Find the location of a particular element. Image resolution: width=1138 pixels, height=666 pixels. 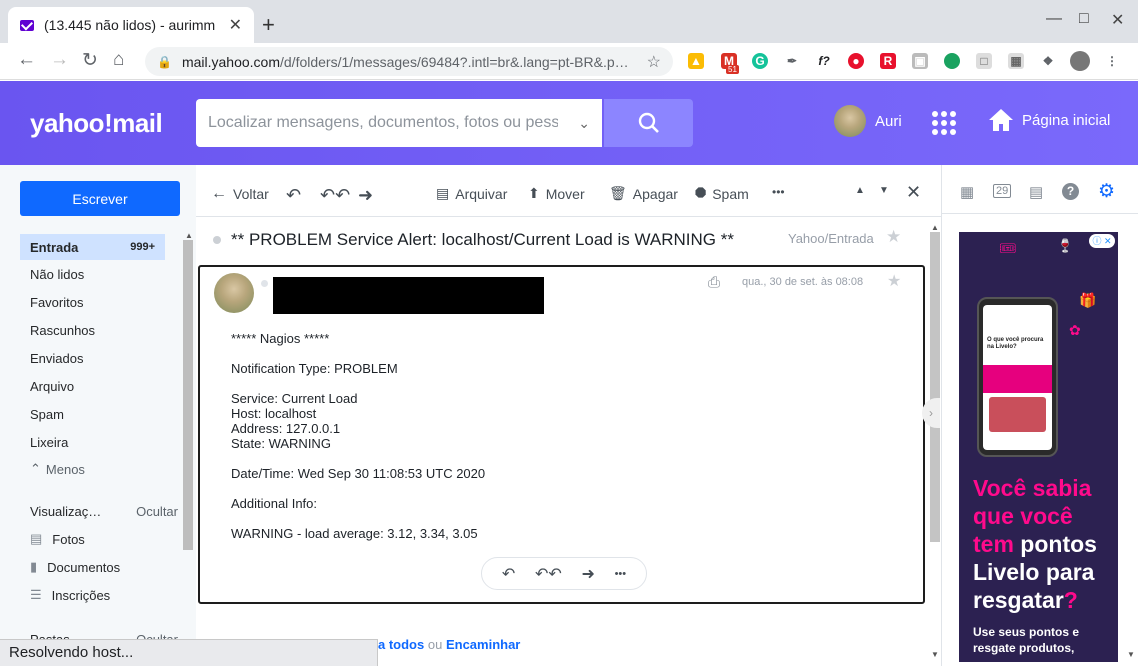

delete-button: 🗑 Apagar is located at coordinates (643, 193).